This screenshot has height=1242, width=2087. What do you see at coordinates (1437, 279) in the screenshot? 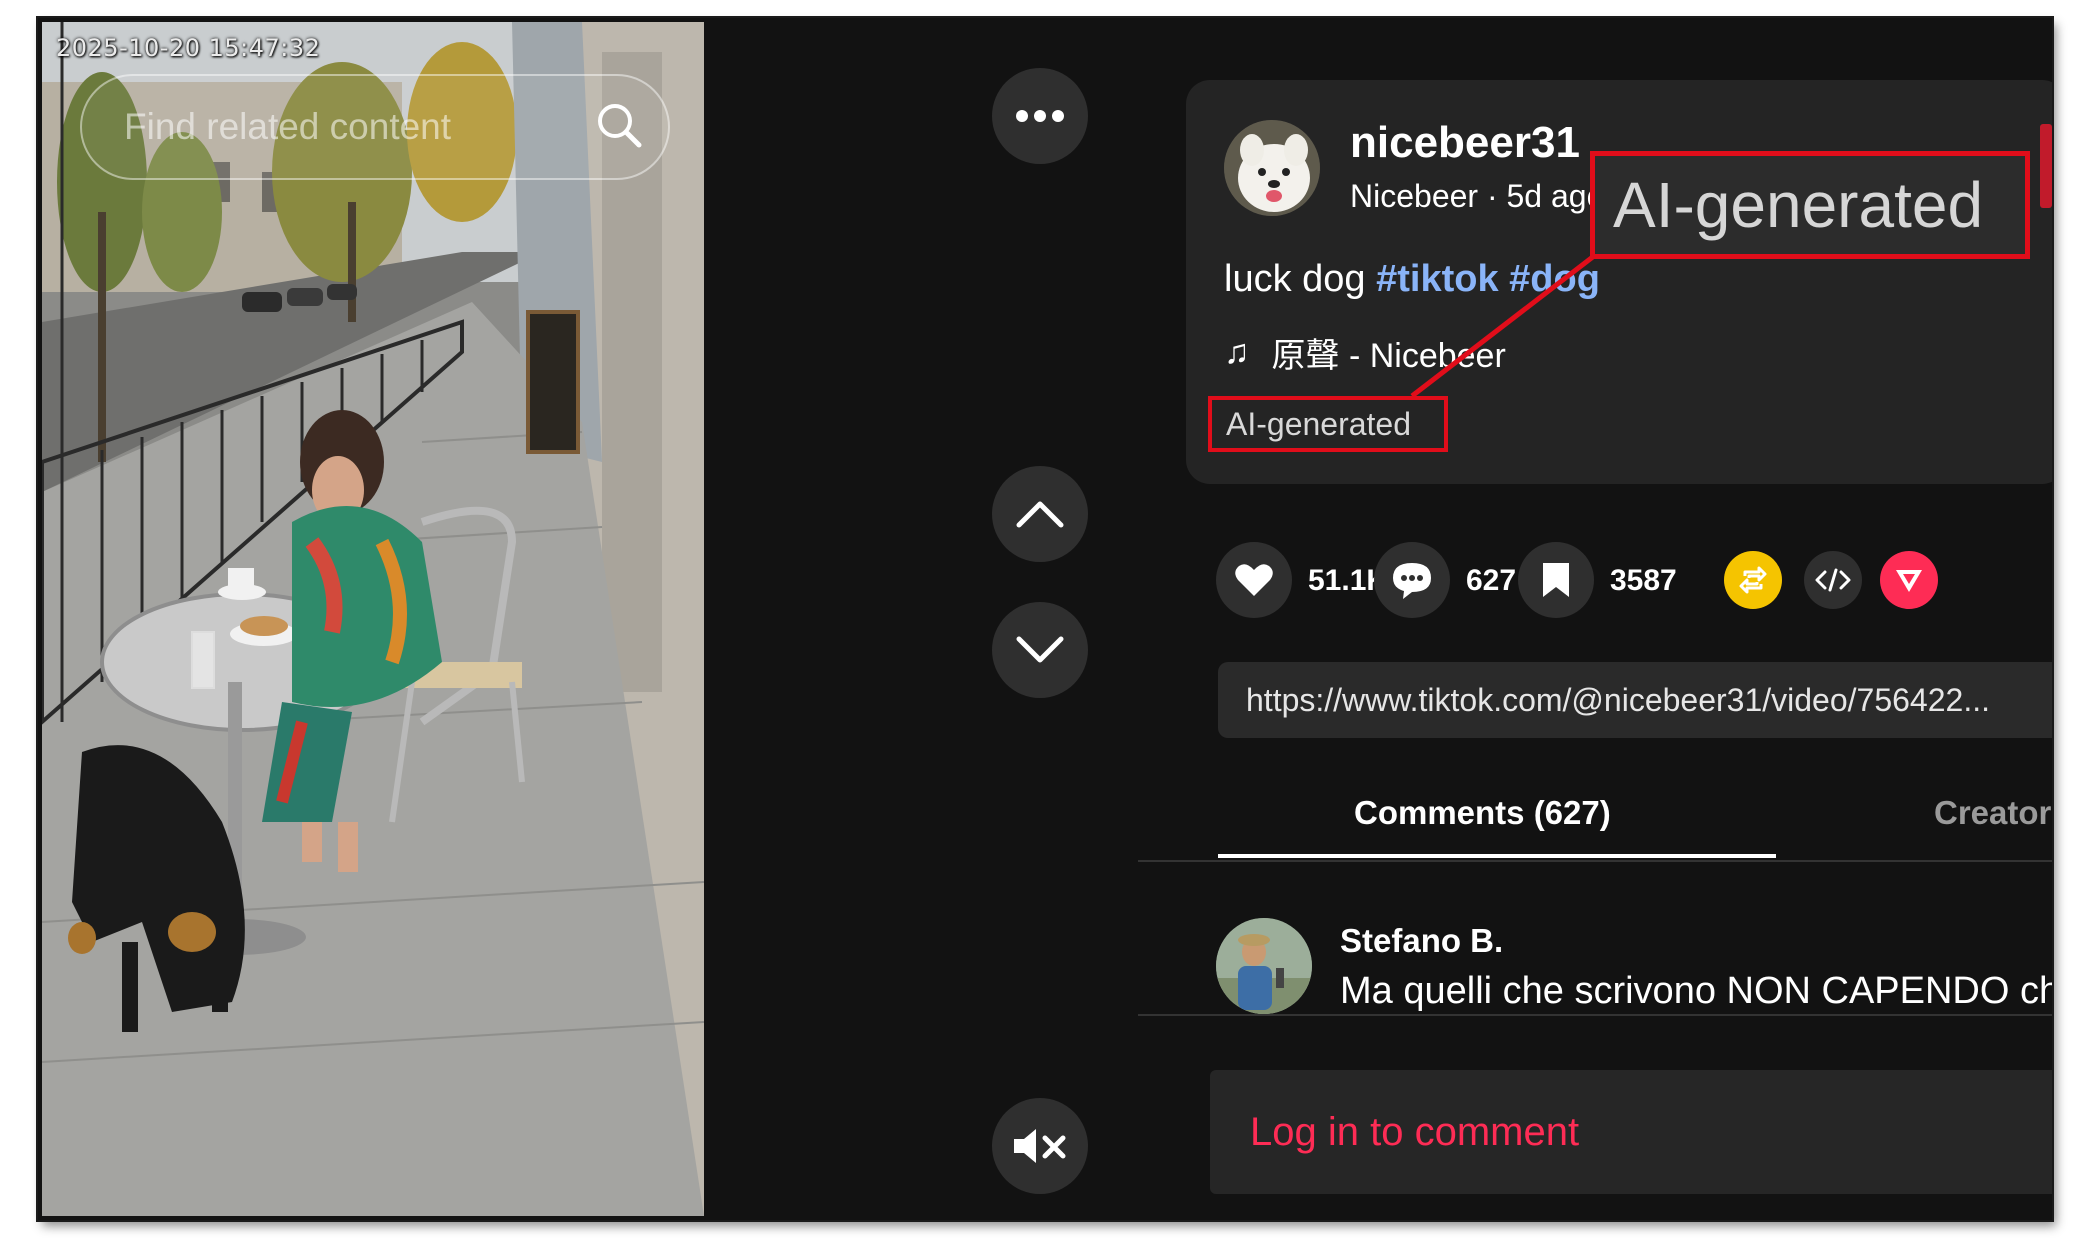
I see `hashtag-tiktok: #tiktok` at bounding box center [1437, 279].